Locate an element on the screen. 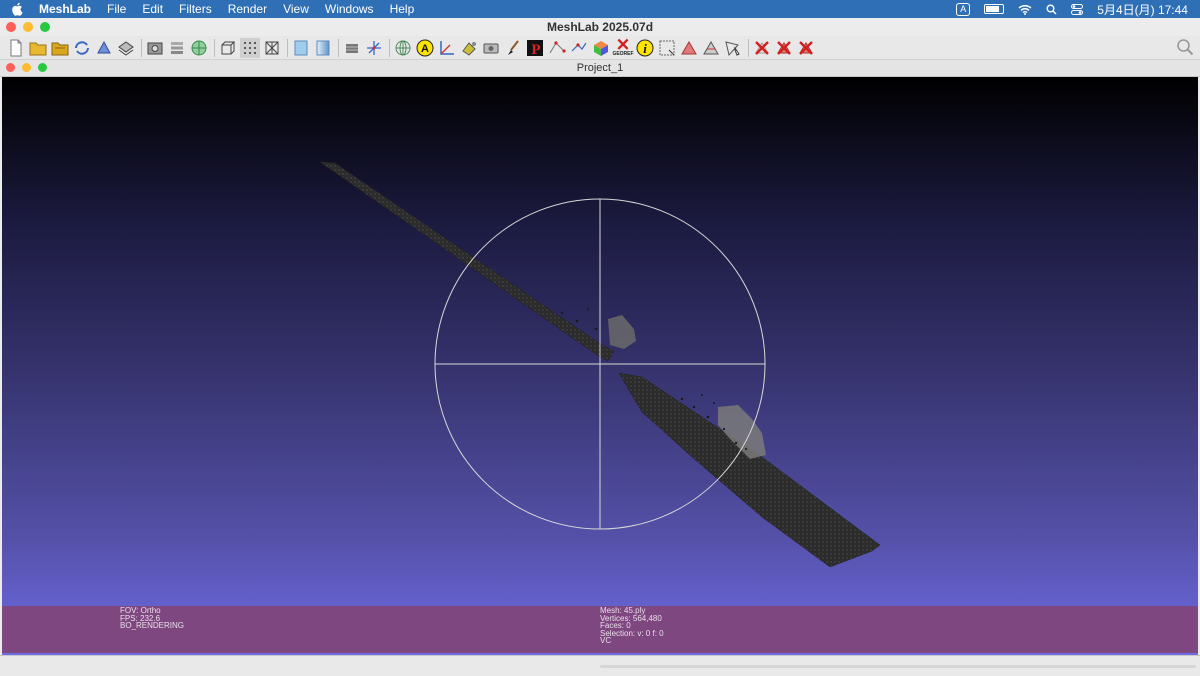 The image size is (1200, 676). project-subwindow-titlebar: Project_1 is located at coordinates (600, 68).